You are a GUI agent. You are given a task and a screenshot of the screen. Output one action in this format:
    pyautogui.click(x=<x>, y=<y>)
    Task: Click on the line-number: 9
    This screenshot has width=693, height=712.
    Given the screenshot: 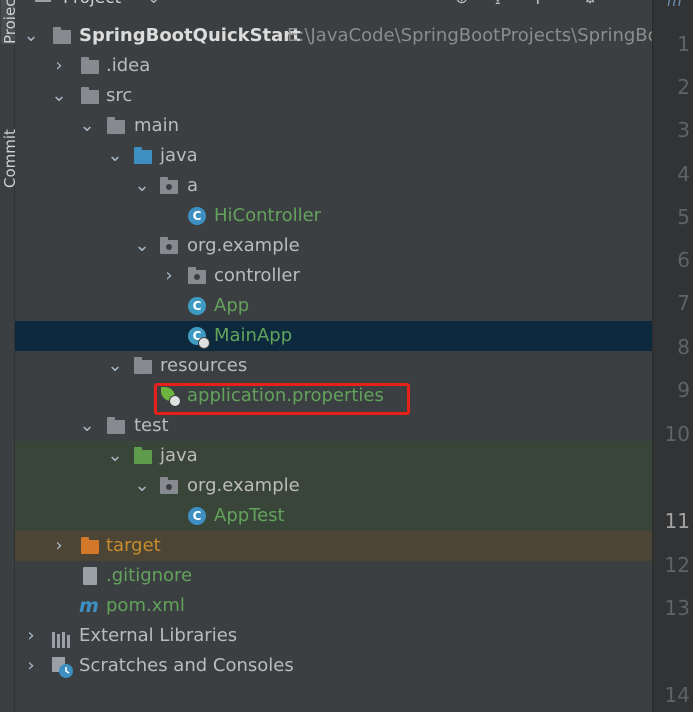 What is the action you would take?
    pyautogui.click(x=683, y=390)
    